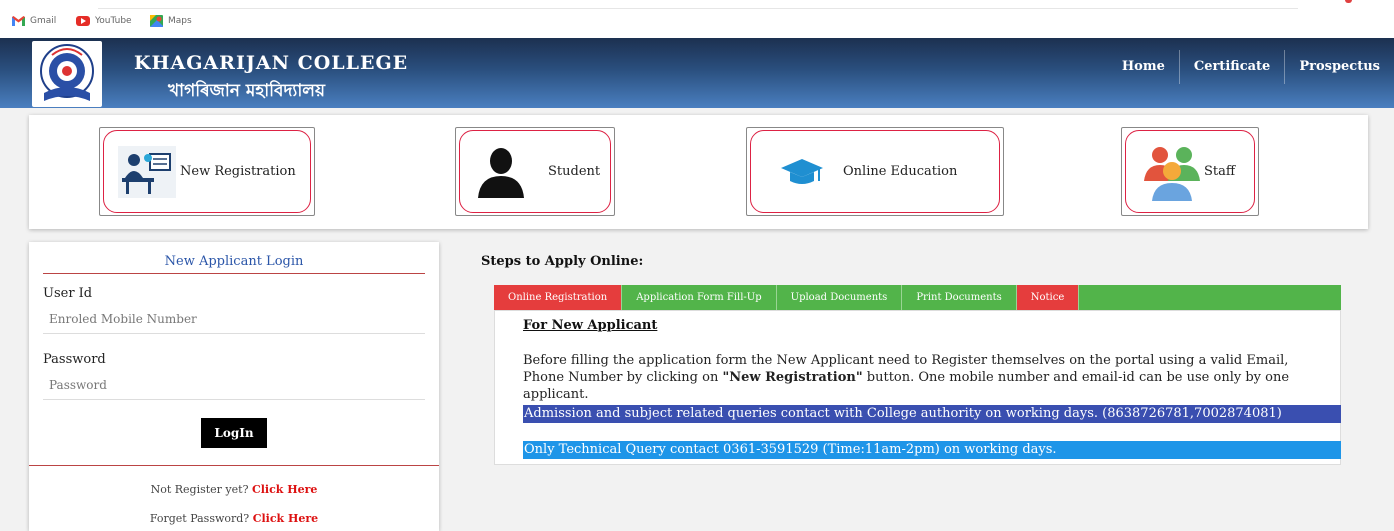 The image size is (1394, 531). I want to click on tab-notice: Notice, so click(1048, 297).